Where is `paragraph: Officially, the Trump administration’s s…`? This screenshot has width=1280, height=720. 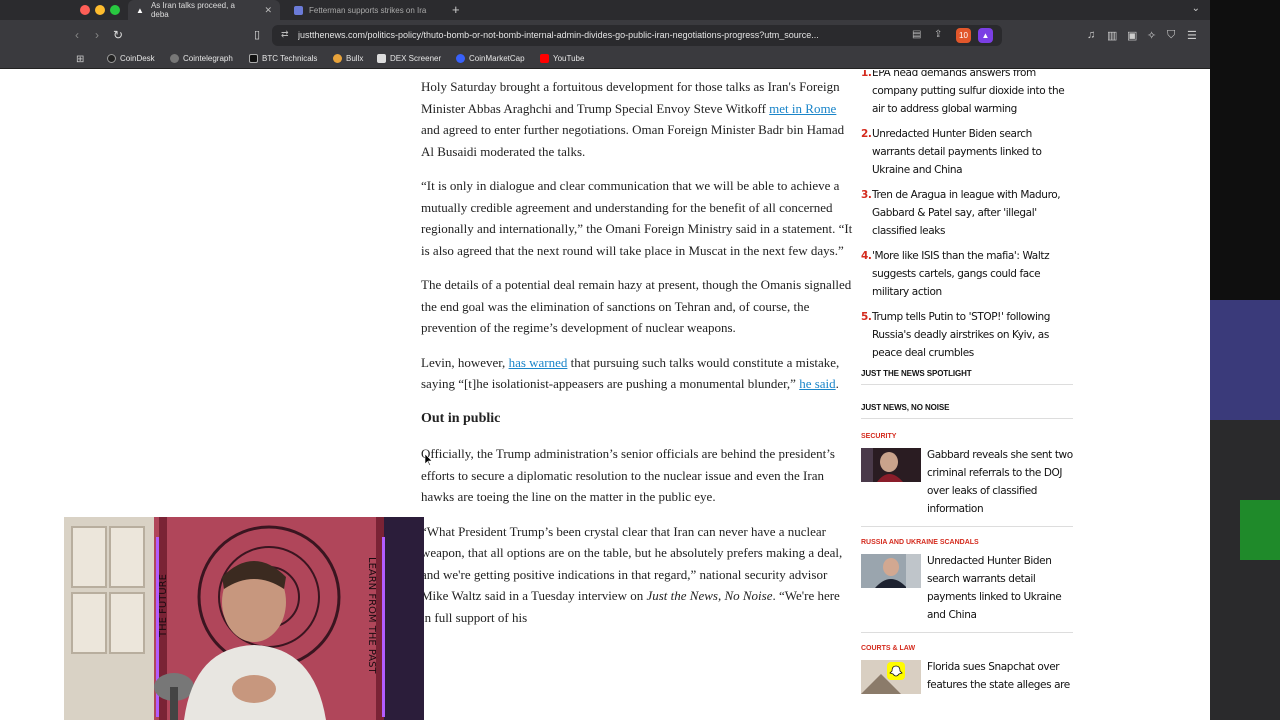 paragraph: Officially, the Trump administration’s s… is located at coordinates (628, 475).